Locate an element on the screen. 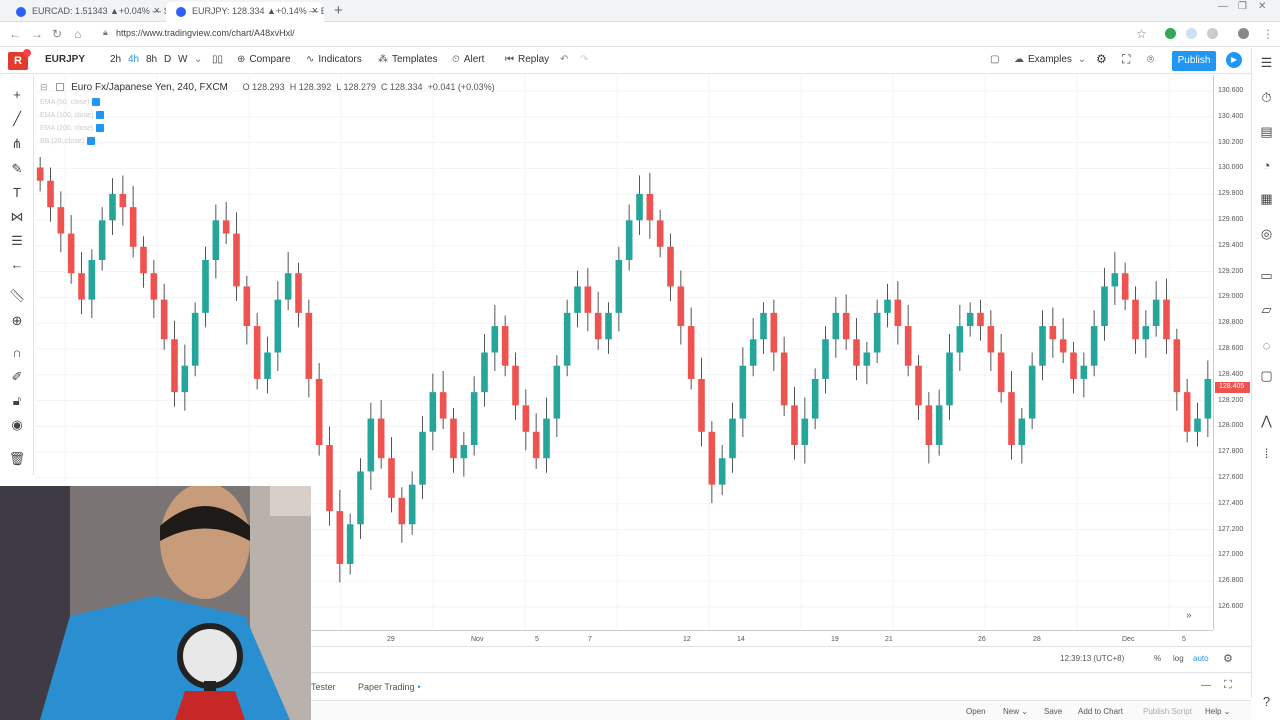 Image resolution: width=1280 pixels, height=720 pixels. forward-icon: → is located at coordinates (37, 34).